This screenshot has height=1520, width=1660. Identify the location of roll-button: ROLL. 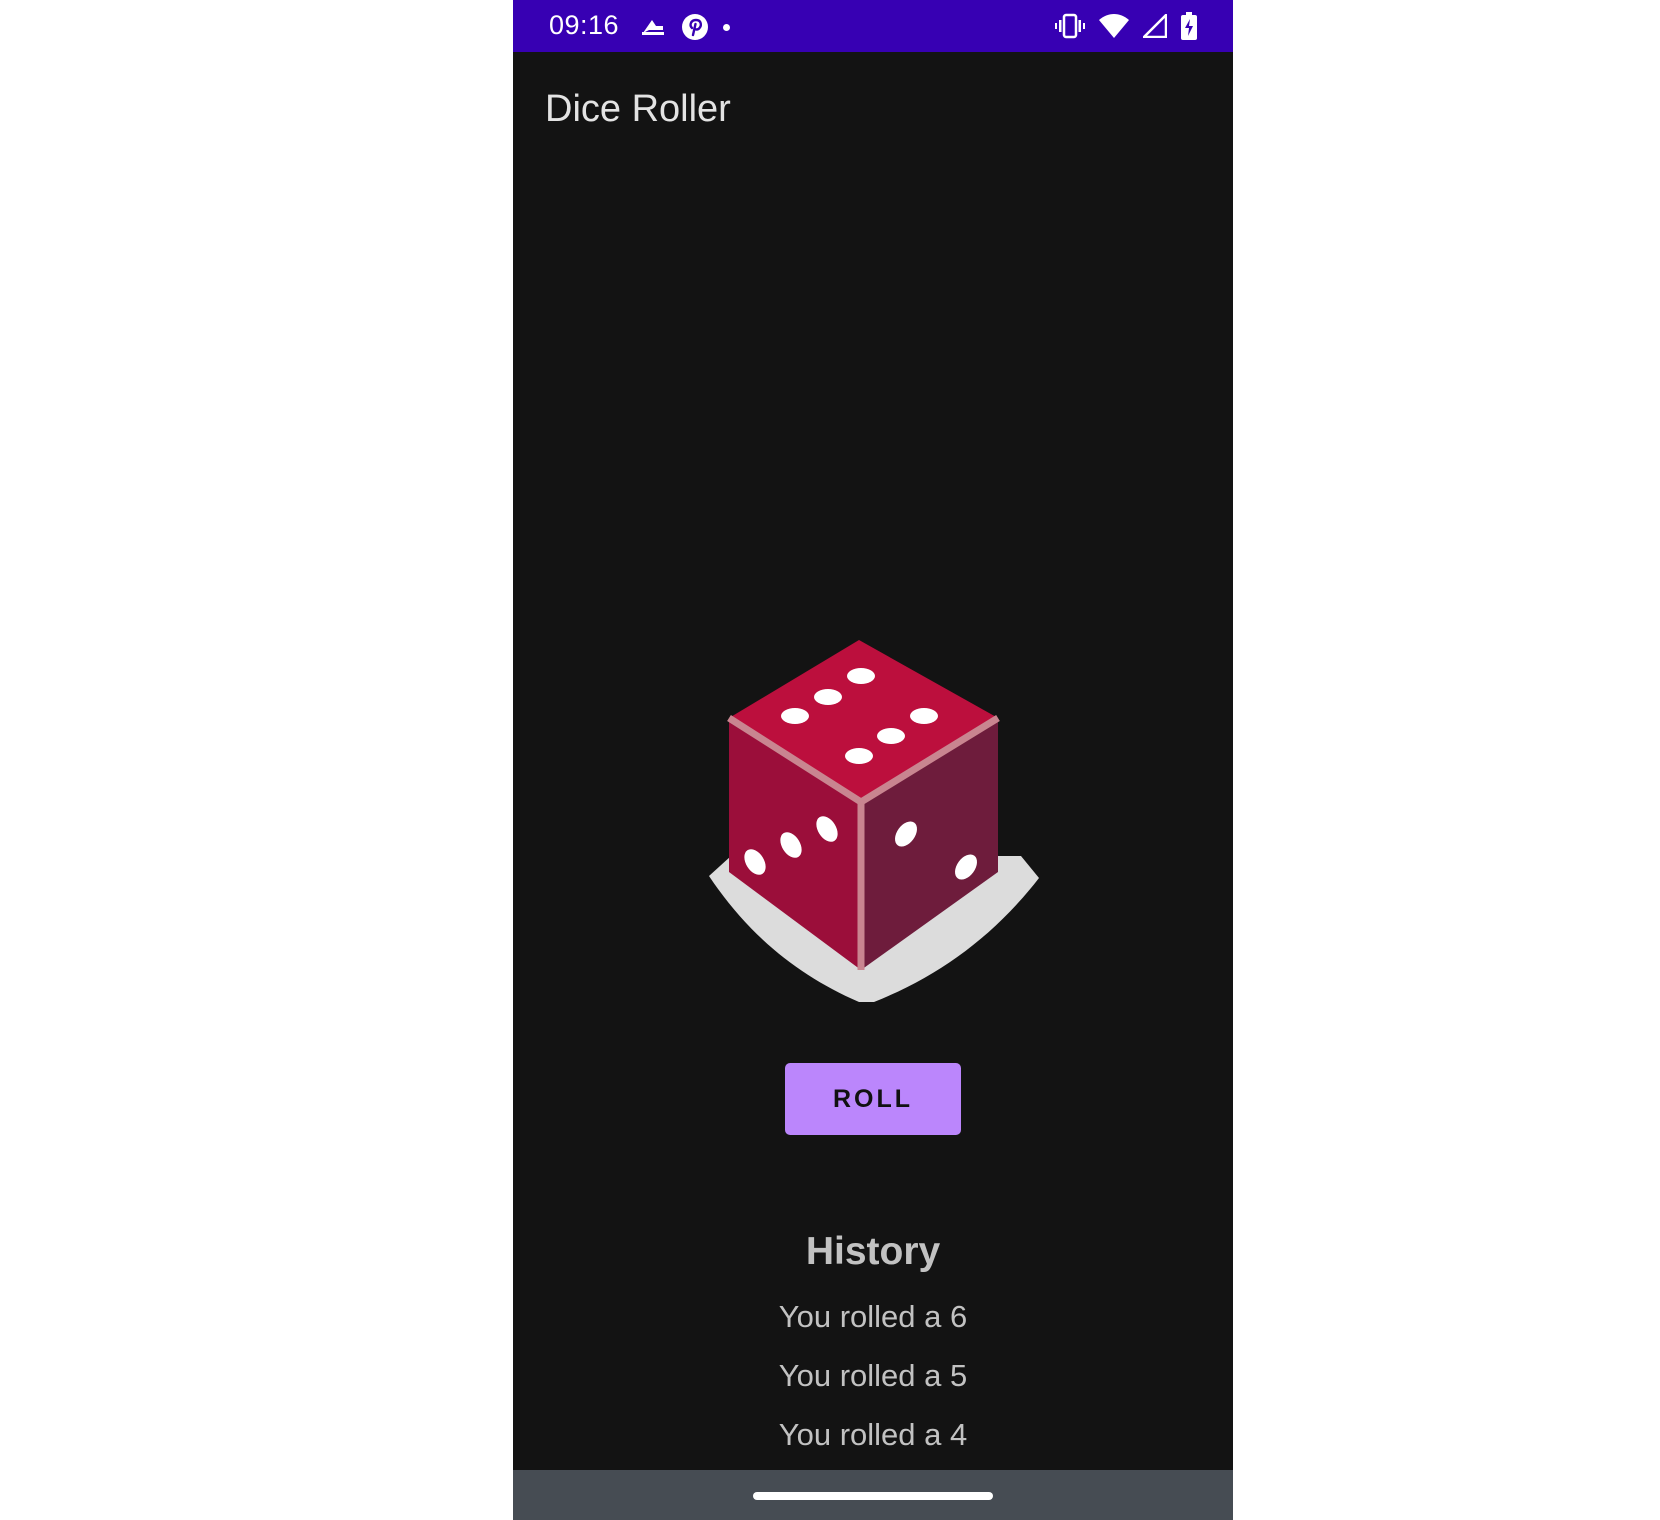
(873, 1099).